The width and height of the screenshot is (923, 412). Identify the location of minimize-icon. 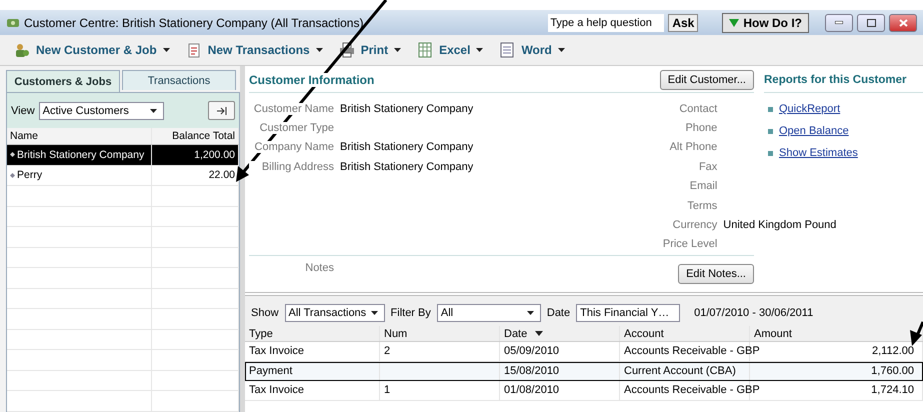
(839, 22).